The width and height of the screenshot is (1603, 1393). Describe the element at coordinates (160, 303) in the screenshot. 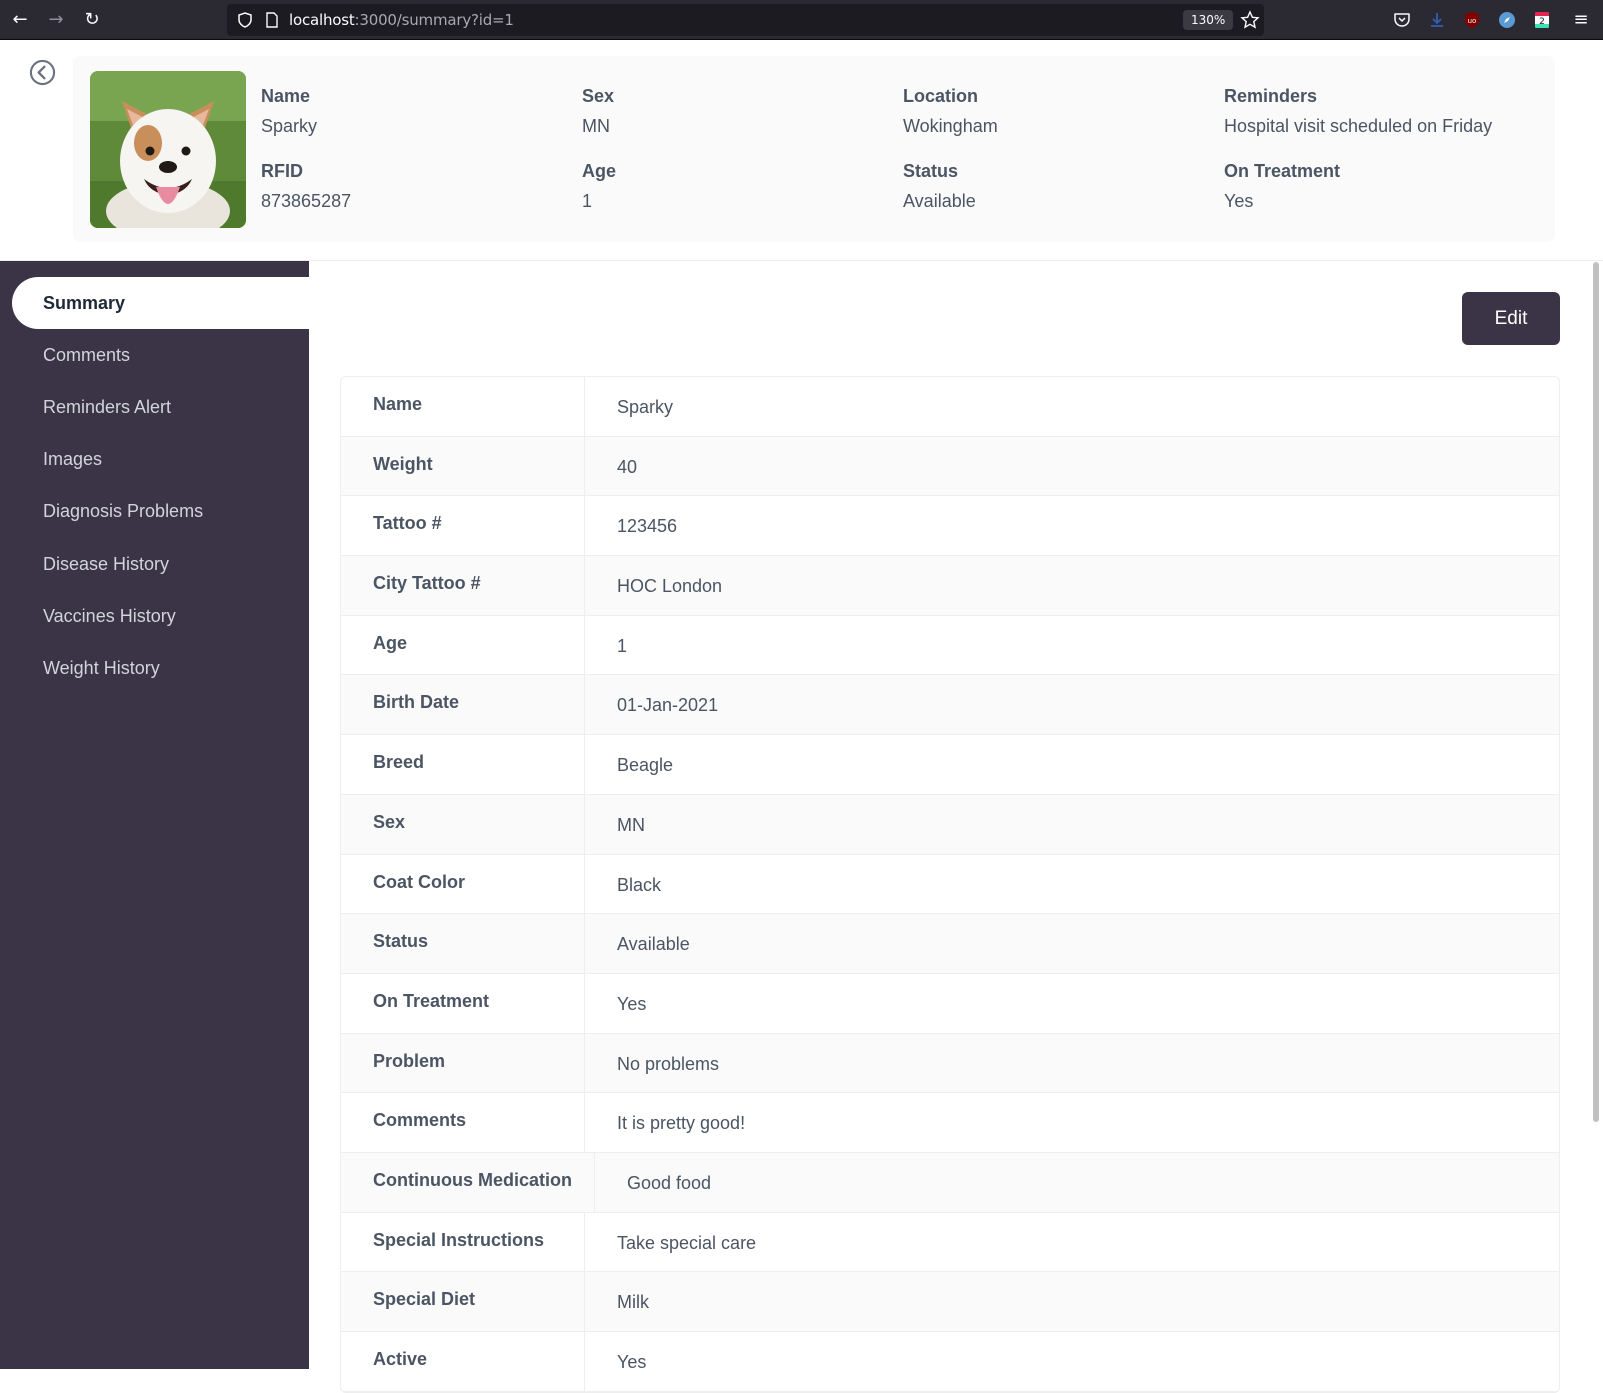

I see `sidebar-item-summary: Summary` at that location.